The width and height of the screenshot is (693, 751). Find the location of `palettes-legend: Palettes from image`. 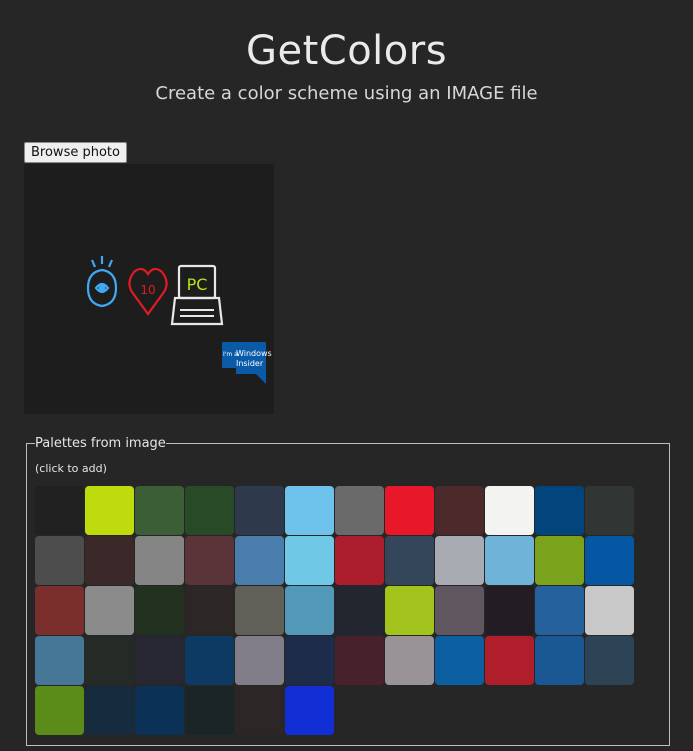

palettes-legend: Palettes from image is located at coordinates (100, 443).